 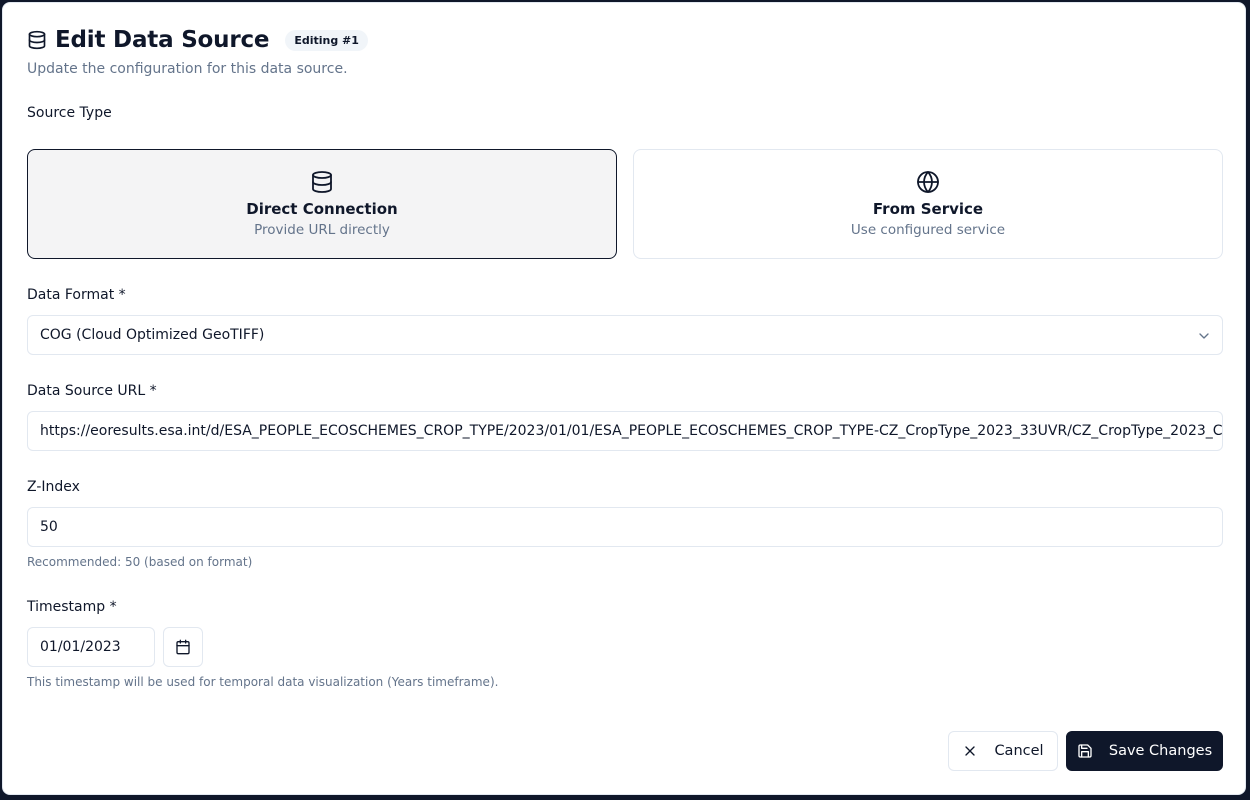 I want to click on direct-connection-option: Direct Connection Provide URL directly, so click(x=322, y=204).